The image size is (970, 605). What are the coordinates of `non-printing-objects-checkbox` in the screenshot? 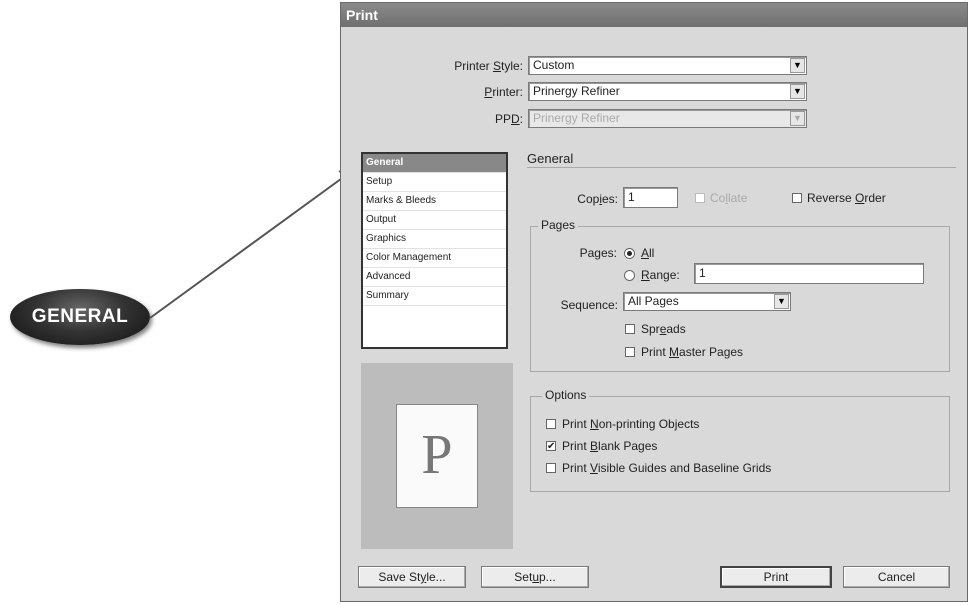 It's located at (551, 424).